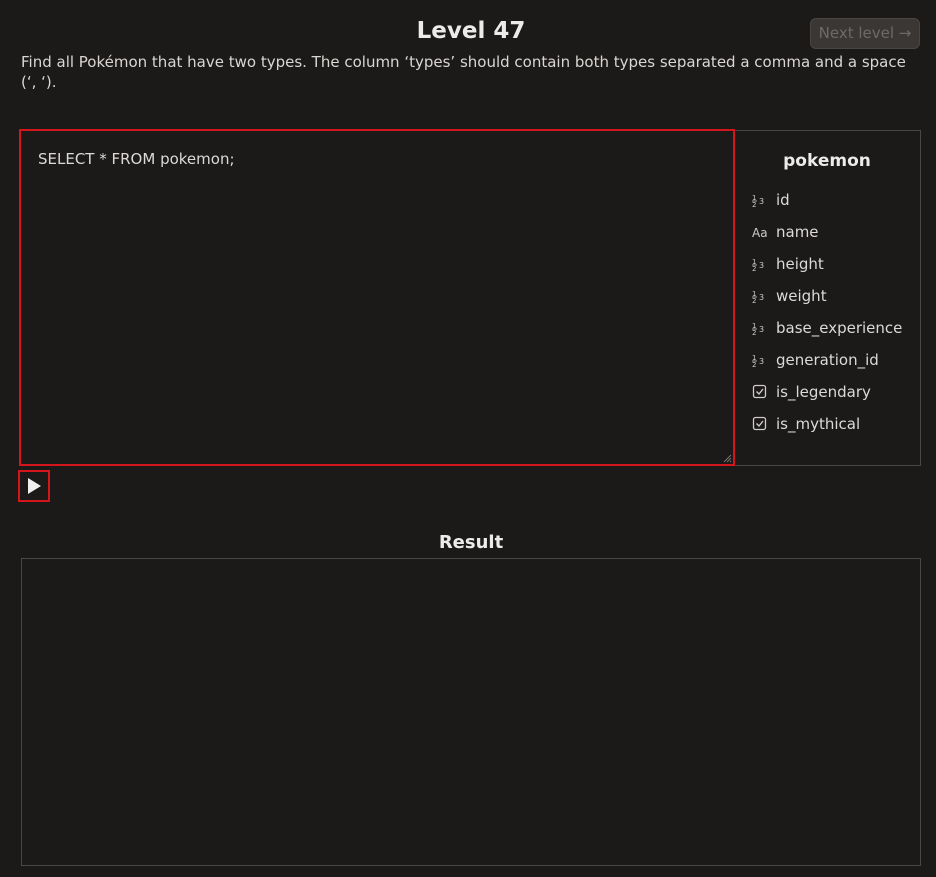 Image resolution: width=936 pixels, height=877 pixels. I want to click on schema-column-height: 1 2 3 height, so click(827, 264).